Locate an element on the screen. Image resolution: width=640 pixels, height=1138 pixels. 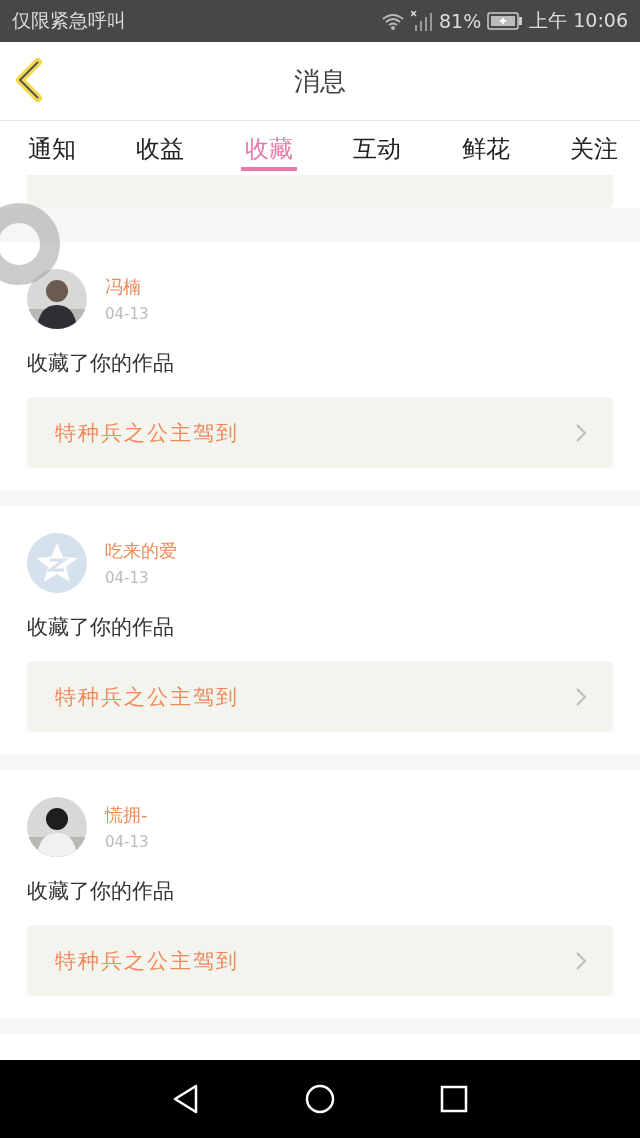
battery-icon is located at coordinates (505, 21).